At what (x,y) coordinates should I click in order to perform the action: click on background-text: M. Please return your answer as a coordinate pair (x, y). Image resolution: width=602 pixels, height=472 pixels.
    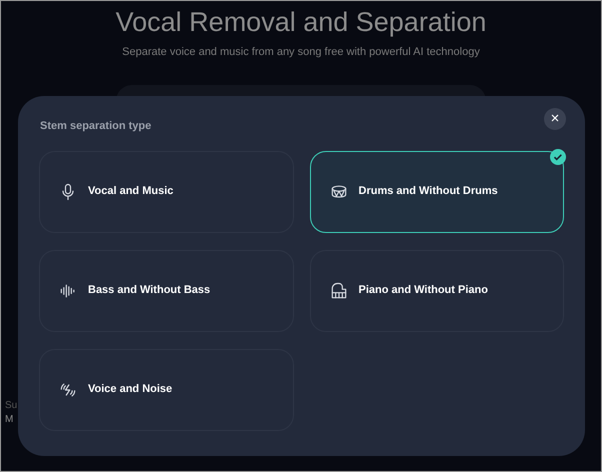
    Looking at the image, I should click on (9, 420).